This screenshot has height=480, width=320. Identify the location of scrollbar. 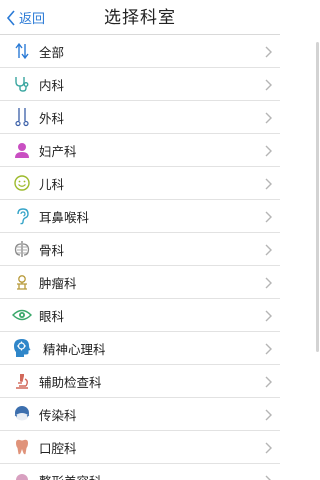
(317, 197).